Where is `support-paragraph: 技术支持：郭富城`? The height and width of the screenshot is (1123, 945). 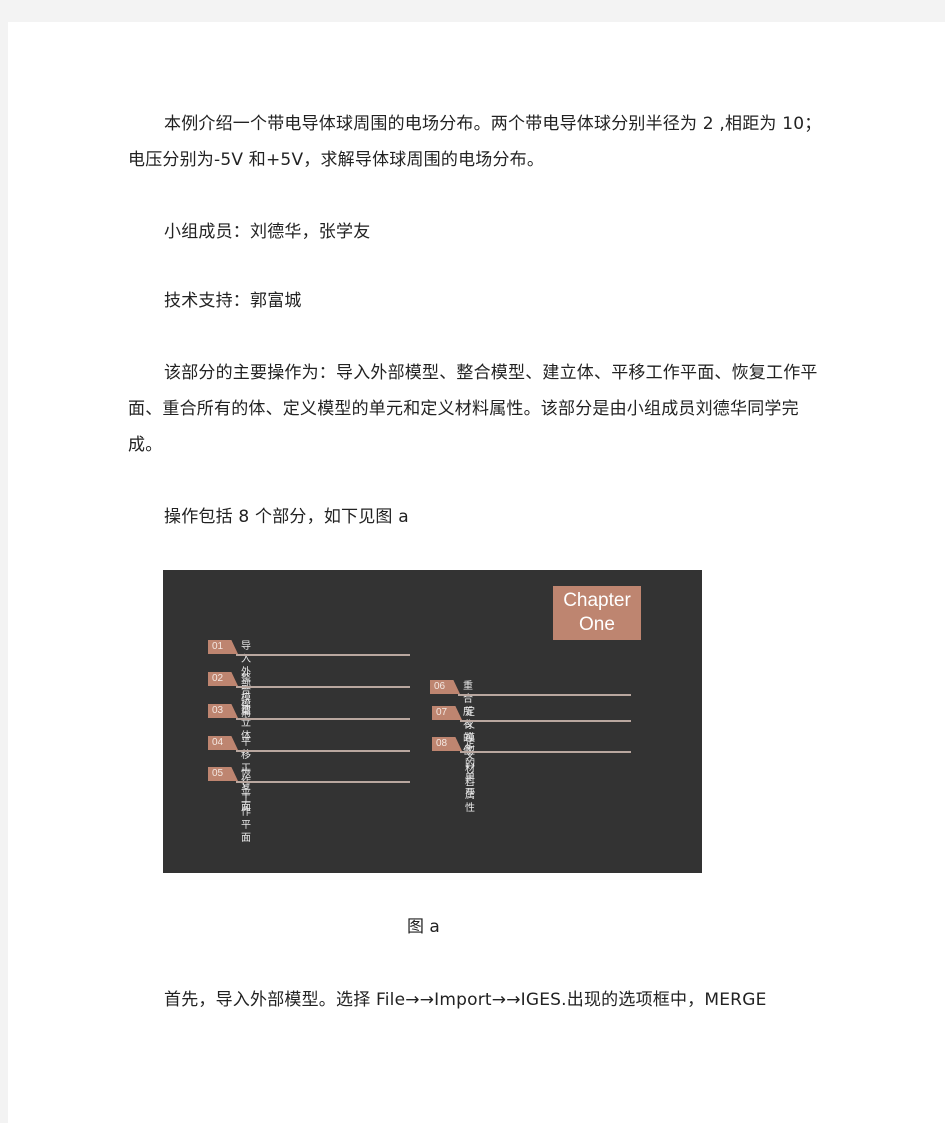 support-paragraph: 技术支持：郭富城 is located at coordinates (233, 301).